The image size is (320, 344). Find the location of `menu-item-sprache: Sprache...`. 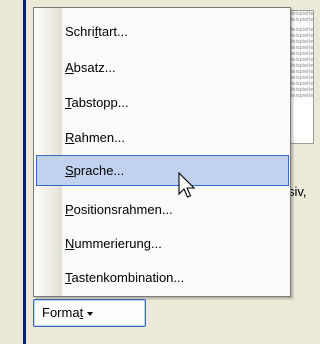

menu-item-sprache: Sprache... is located at coordinates (162, 170).